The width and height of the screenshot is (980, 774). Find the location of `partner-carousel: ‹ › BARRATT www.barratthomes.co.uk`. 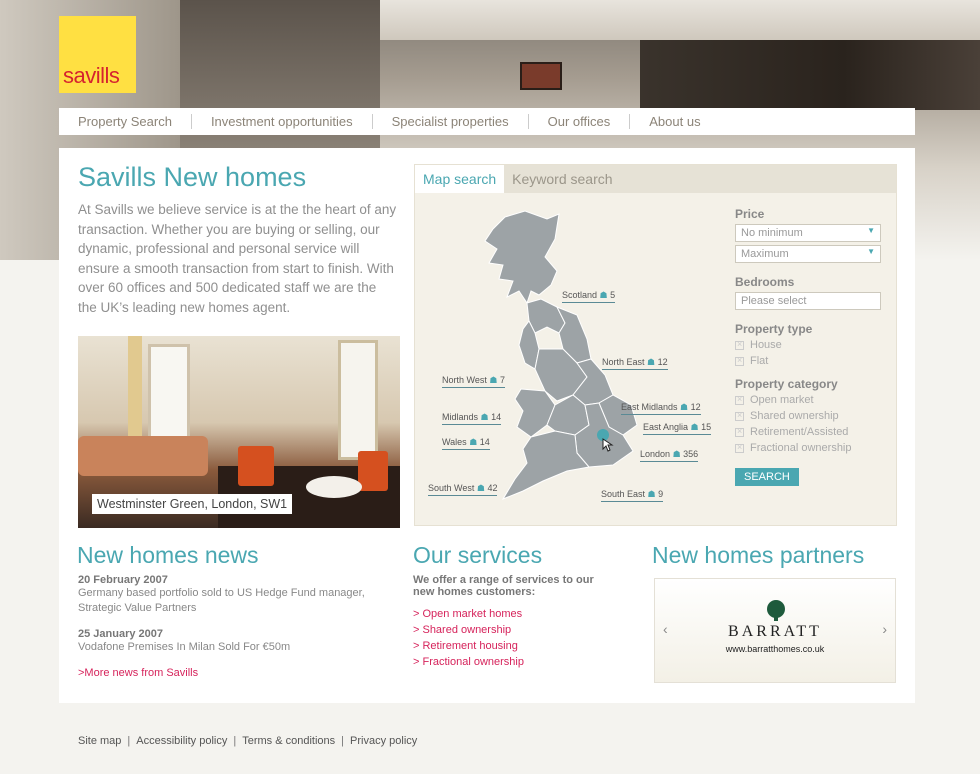

partner-carousel: ‹ › BARRATT www.barratthomes.co.uk is located at coordinates (775, 630).